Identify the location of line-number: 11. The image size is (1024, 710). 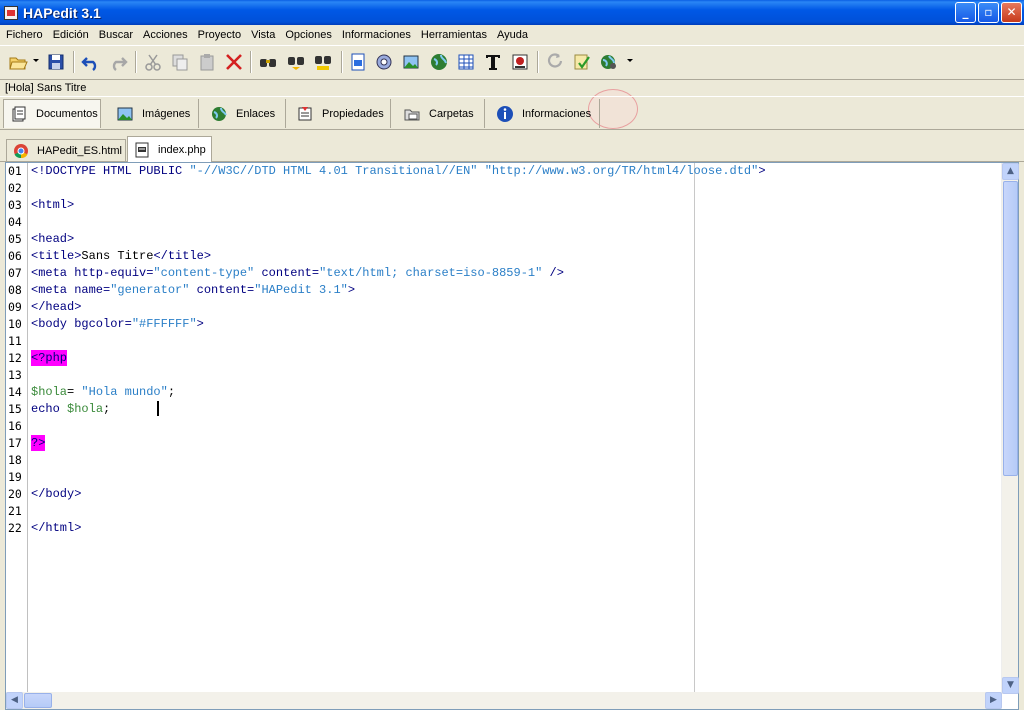
(15, 341).